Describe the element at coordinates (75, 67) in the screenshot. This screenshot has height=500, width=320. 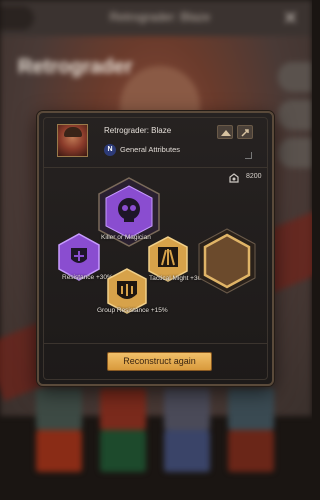
I see `hero-name-banner: Retrograder` at that location.